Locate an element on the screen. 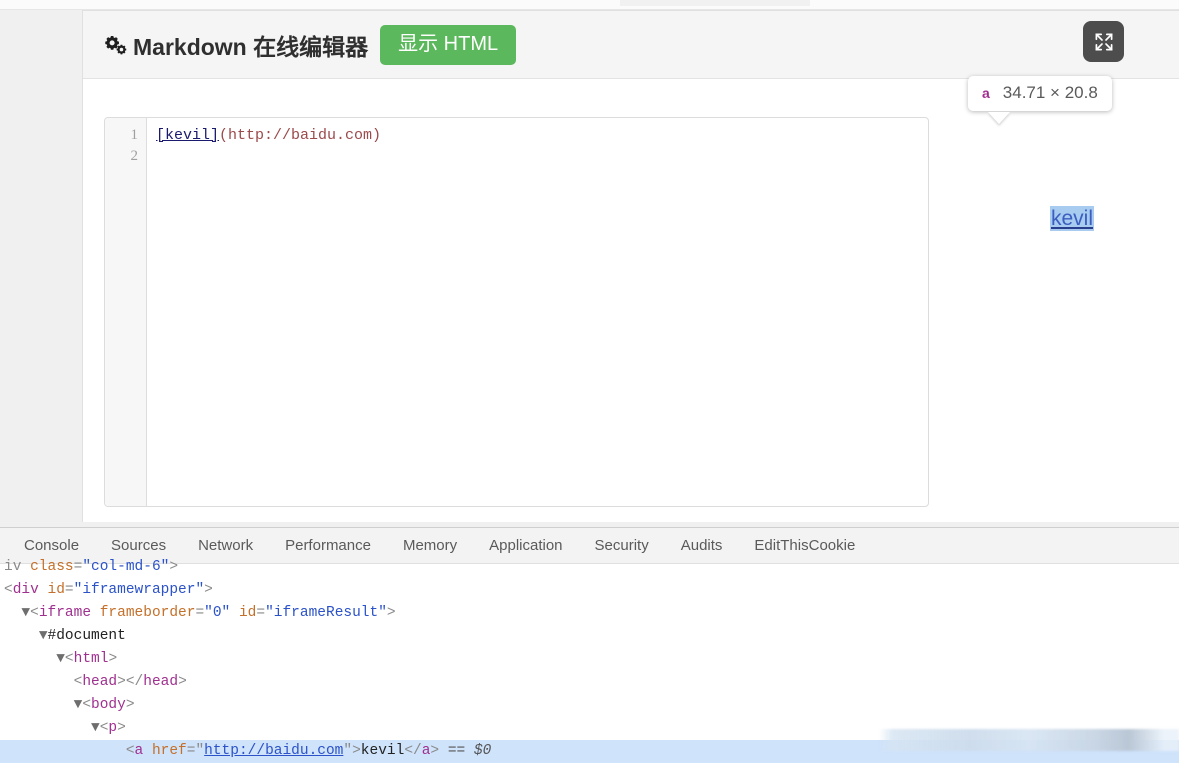 The height and width of the screenshot is (771, 1179). devtools-tab-console: Console is located at coordinates (51, 545).